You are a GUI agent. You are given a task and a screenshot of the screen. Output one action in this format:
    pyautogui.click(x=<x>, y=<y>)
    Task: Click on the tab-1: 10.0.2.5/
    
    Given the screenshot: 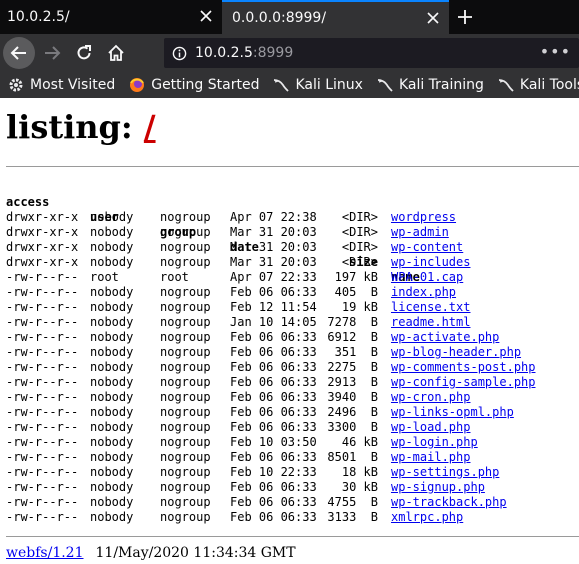 What is the action you would take?
    pyautogui.click(x=111, y=17)
    